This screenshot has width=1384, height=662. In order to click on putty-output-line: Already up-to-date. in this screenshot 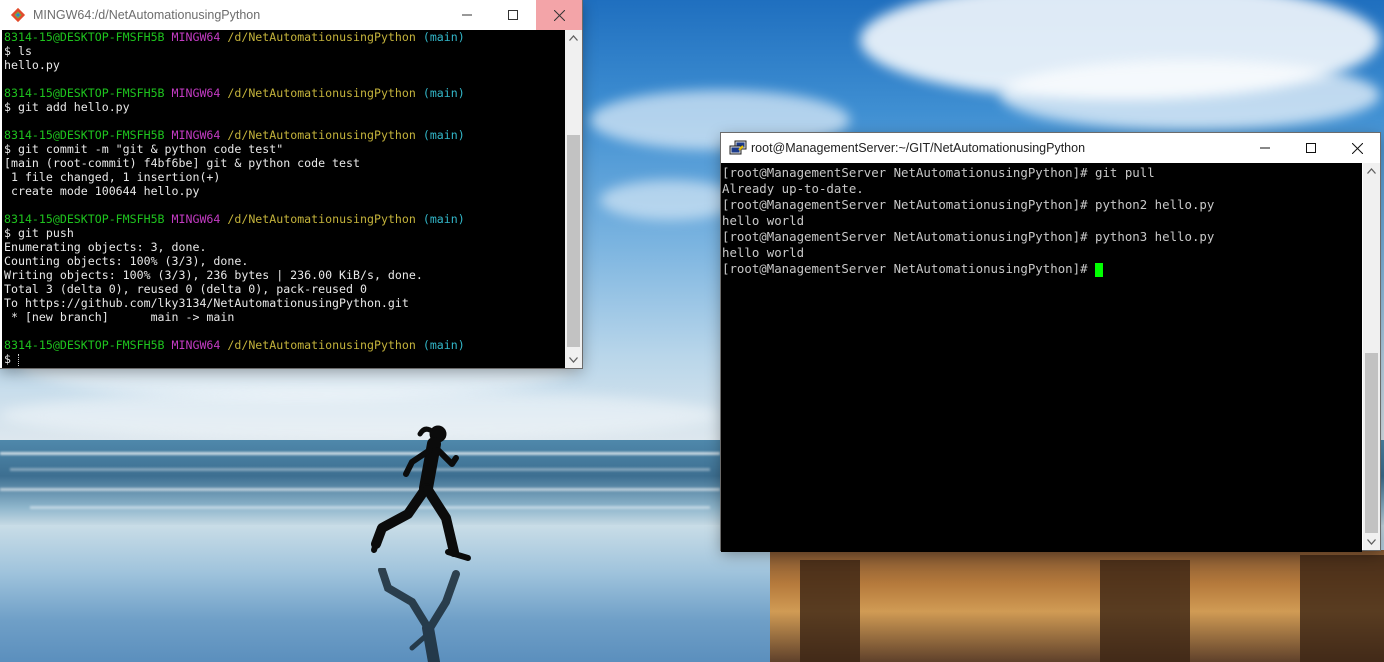, I will do `click(1042, 189)`.